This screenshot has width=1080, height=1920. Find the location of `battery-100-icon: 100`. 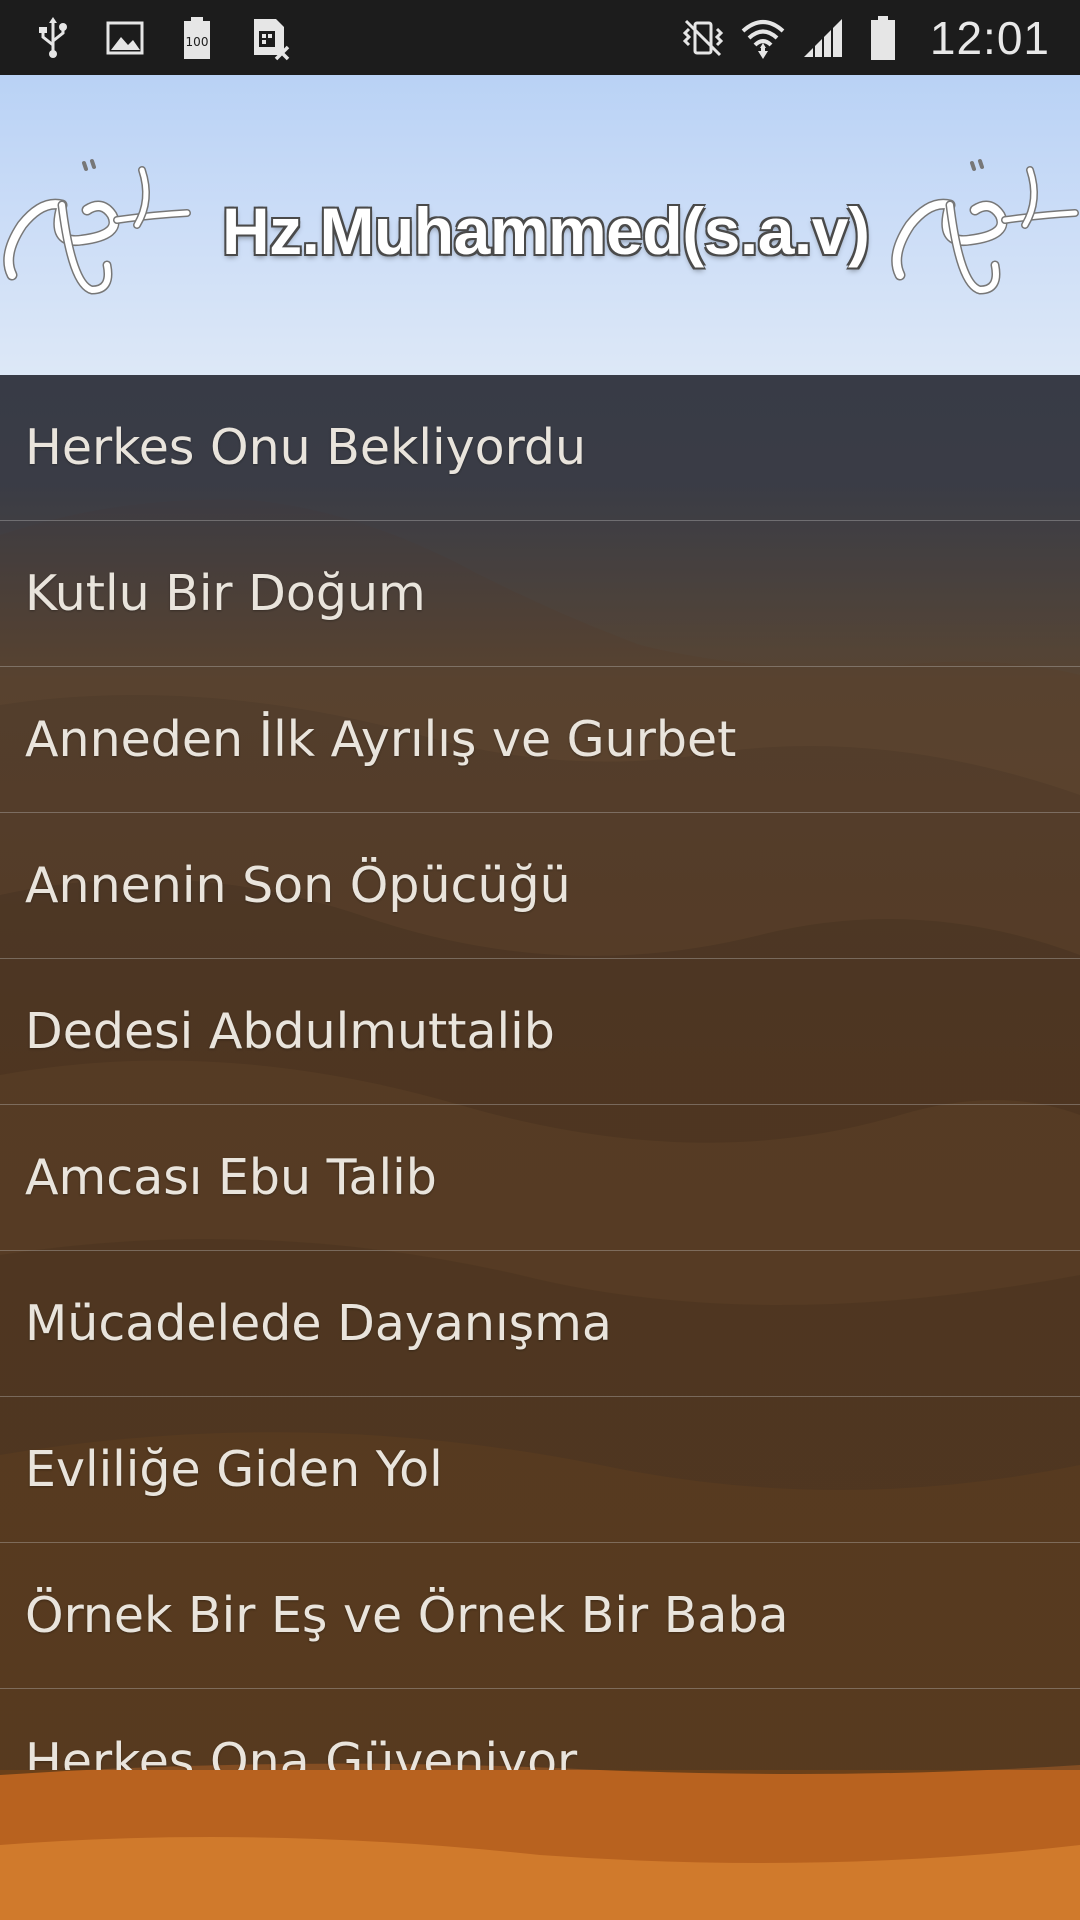

battery-100-icon: 100 is located at coordinates (197, 38).